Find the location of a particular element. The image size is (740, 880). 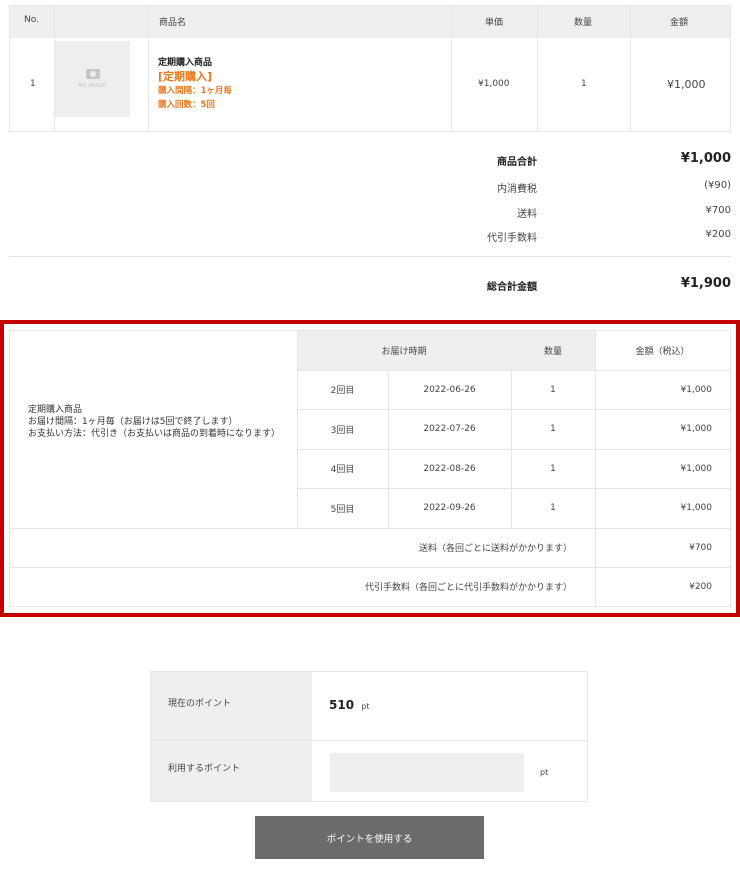

schedule-date: 2022-07-26 is located at coordinates (449, 429).